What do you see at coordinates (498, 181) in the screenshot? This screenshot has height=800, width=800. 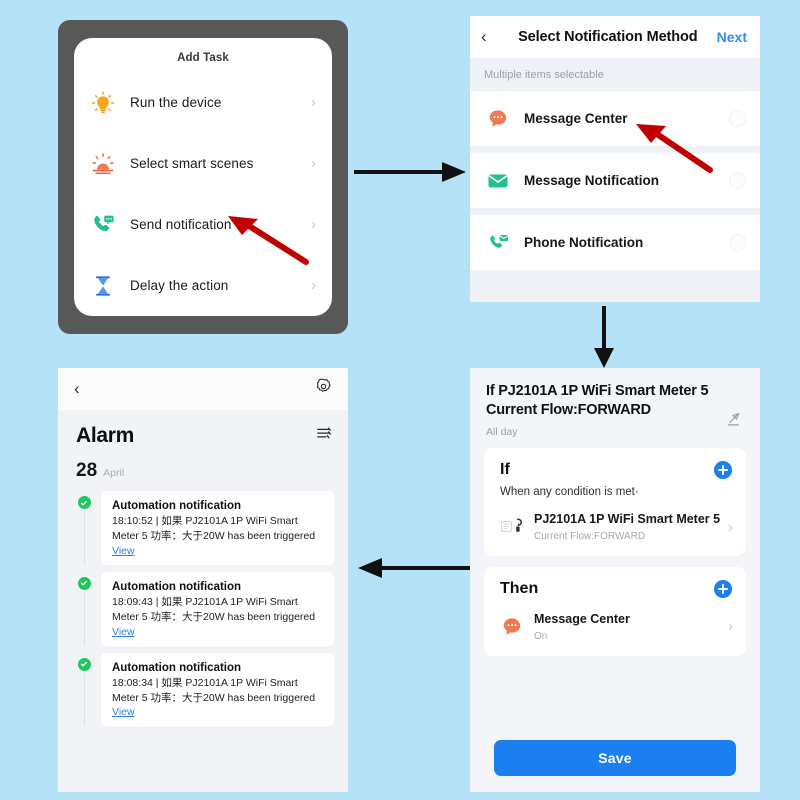 I see `envelope-icon` at bounding box center [498, 181].